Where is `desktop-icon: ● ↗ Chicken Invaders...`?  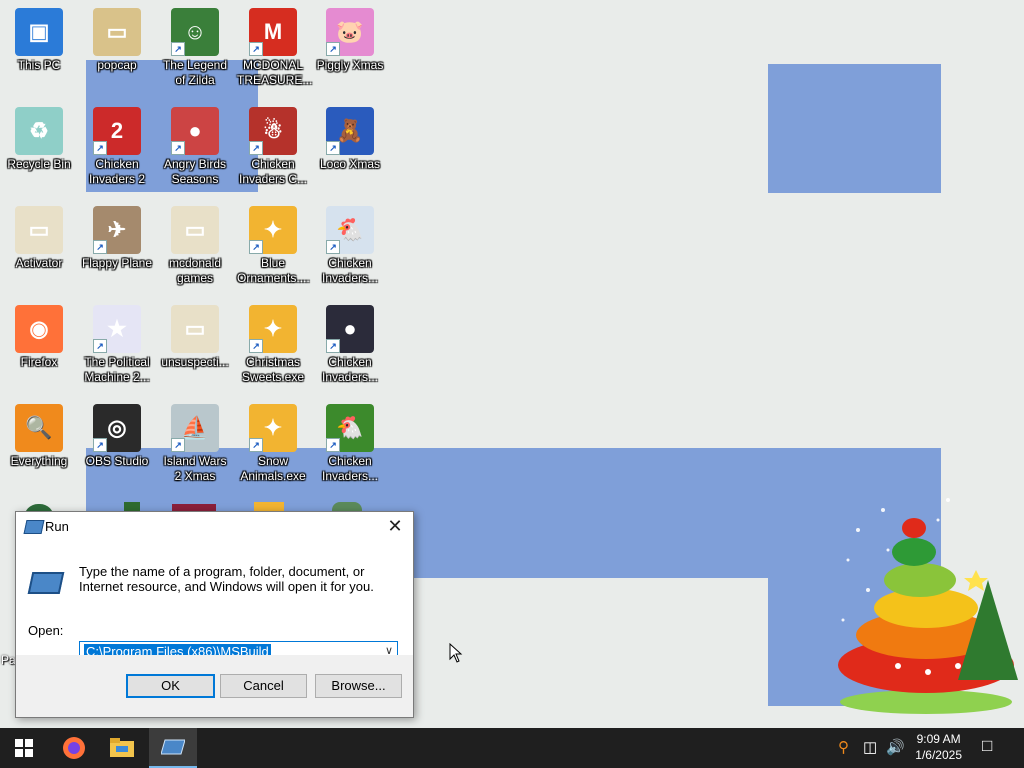 desktop-icon: ● ↗ Chicken Invaders... is located at coordinates (350, 347).